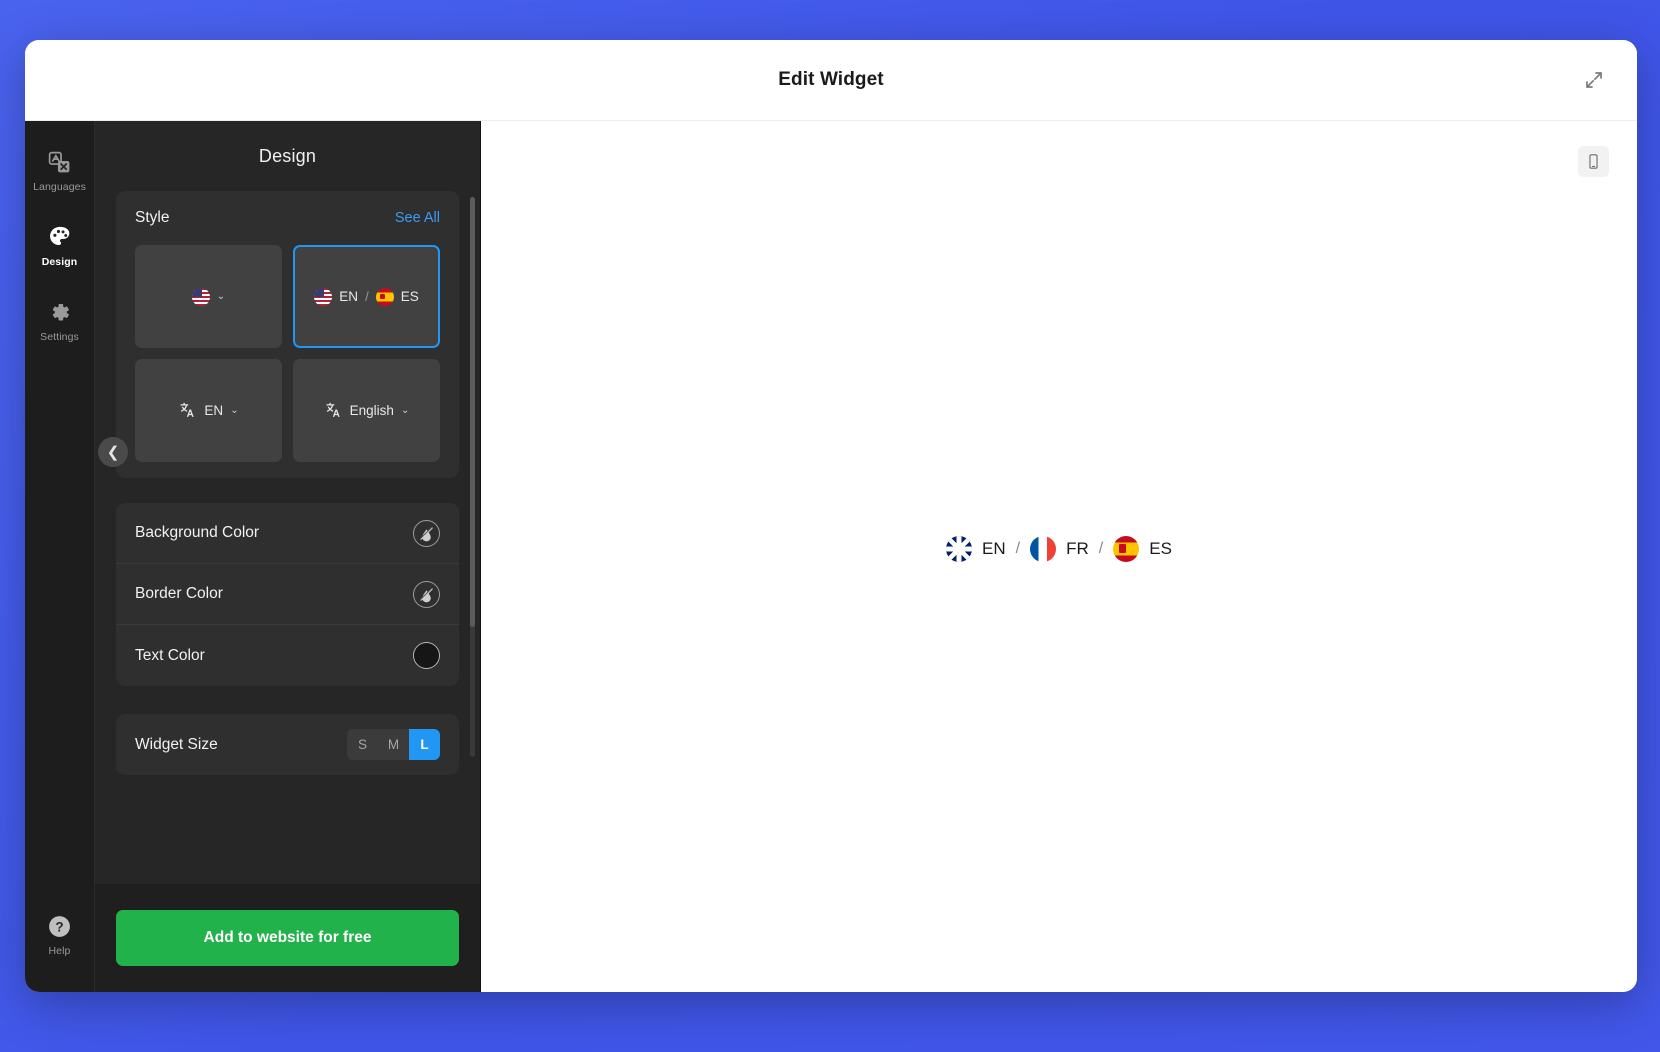 The height and width of the screenshot is (1052, 1660). Describe the element at coordinates (287, 533) in the screenshot. I see `row-background-color: Background Color` at that location.